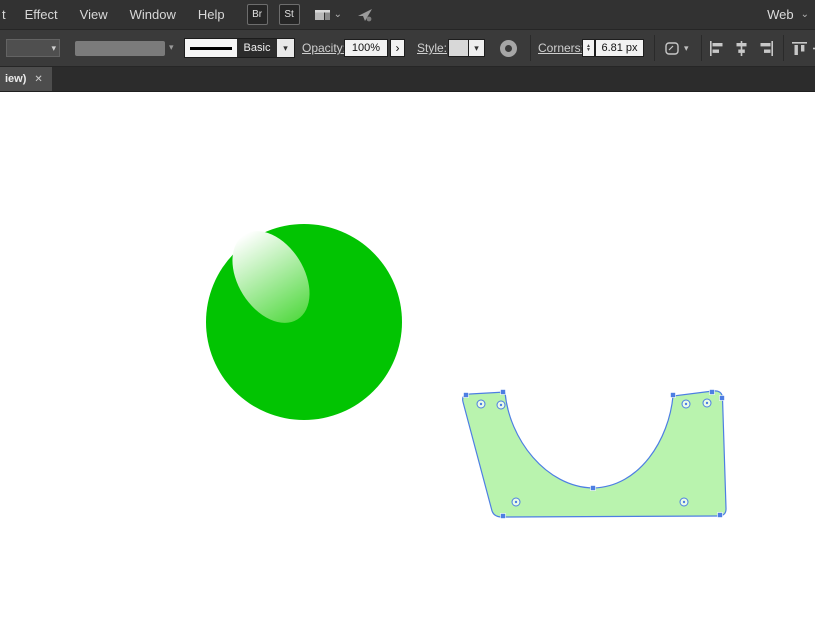 The image size is (815, 639). I want to click on corners-stepper: ▲ ▼, so click(588, 48).